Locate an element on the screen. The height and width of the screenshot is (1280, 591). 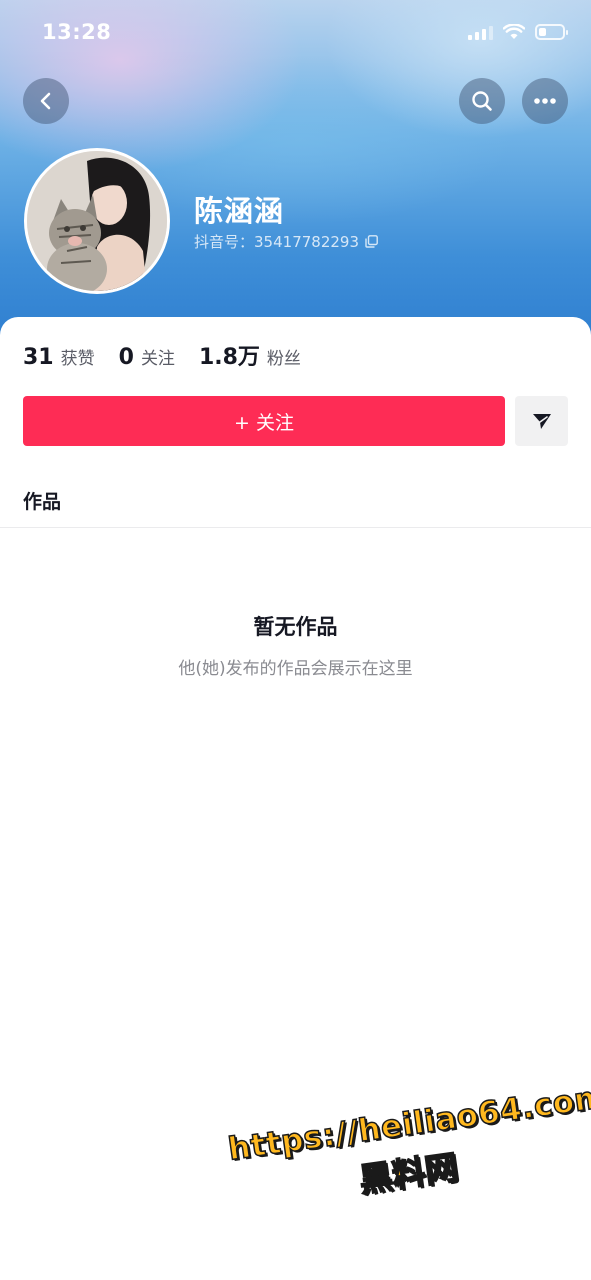
stat-following: 0 关注 is located at coordinates (147, 357).